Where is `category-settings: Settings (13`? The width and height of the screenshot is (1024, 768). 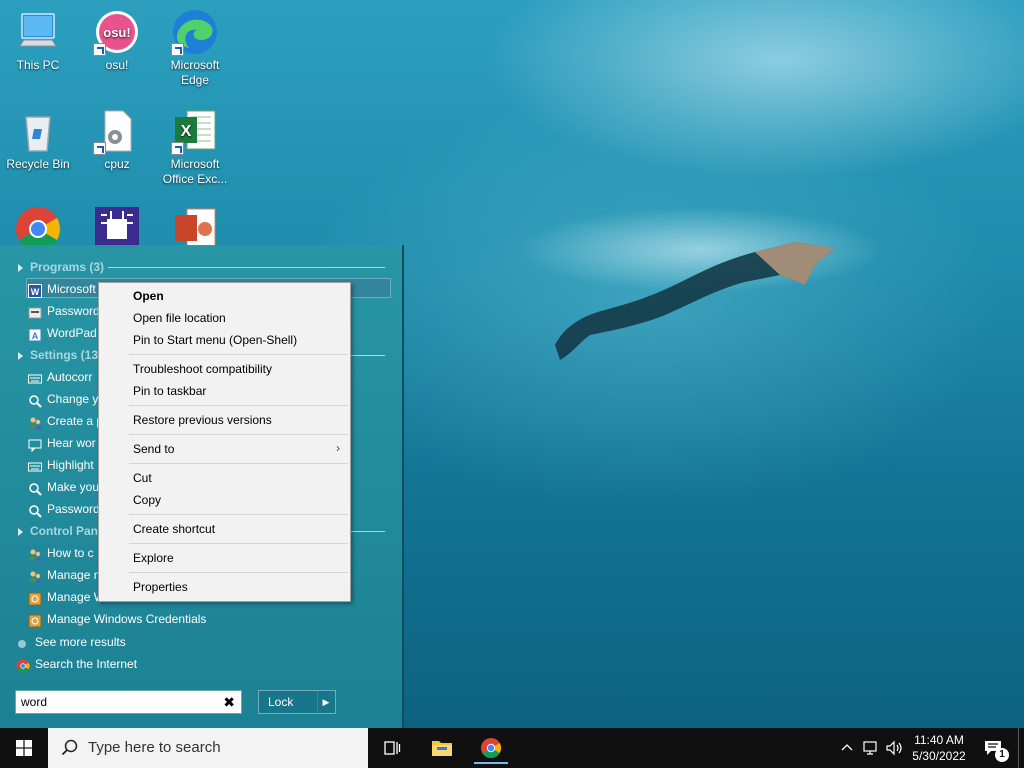
category-settings: Settings (13 is located at coordinates (201, 355).